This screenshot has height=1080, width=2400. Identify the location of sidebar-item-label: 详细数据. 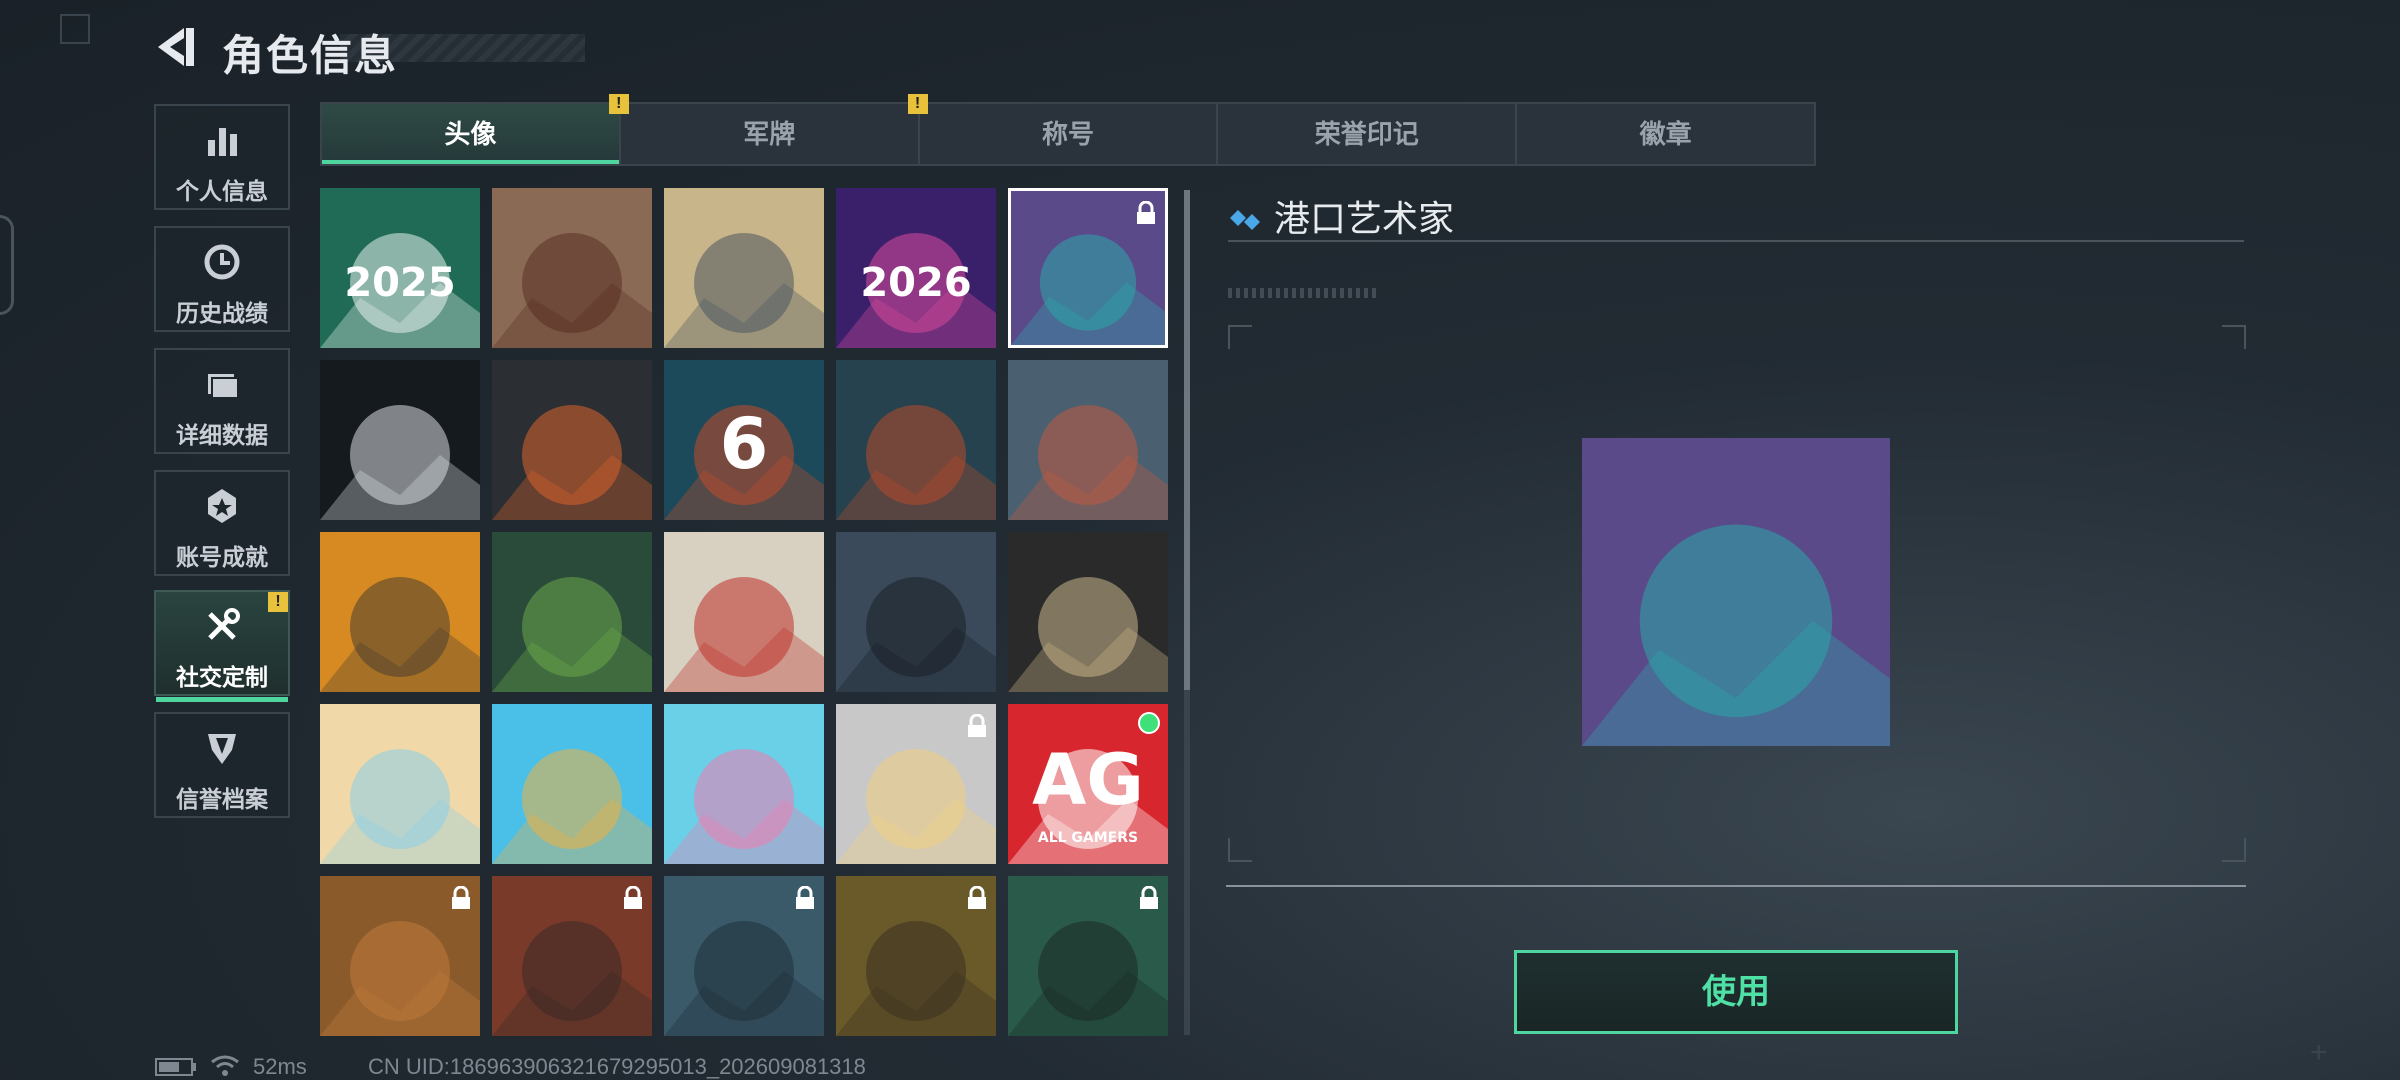
(222, 435).